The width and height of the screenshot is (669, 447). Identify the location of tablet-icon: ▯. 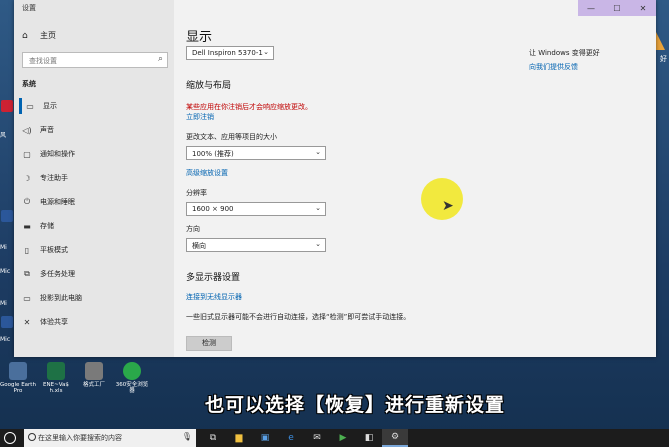
(27, 250).